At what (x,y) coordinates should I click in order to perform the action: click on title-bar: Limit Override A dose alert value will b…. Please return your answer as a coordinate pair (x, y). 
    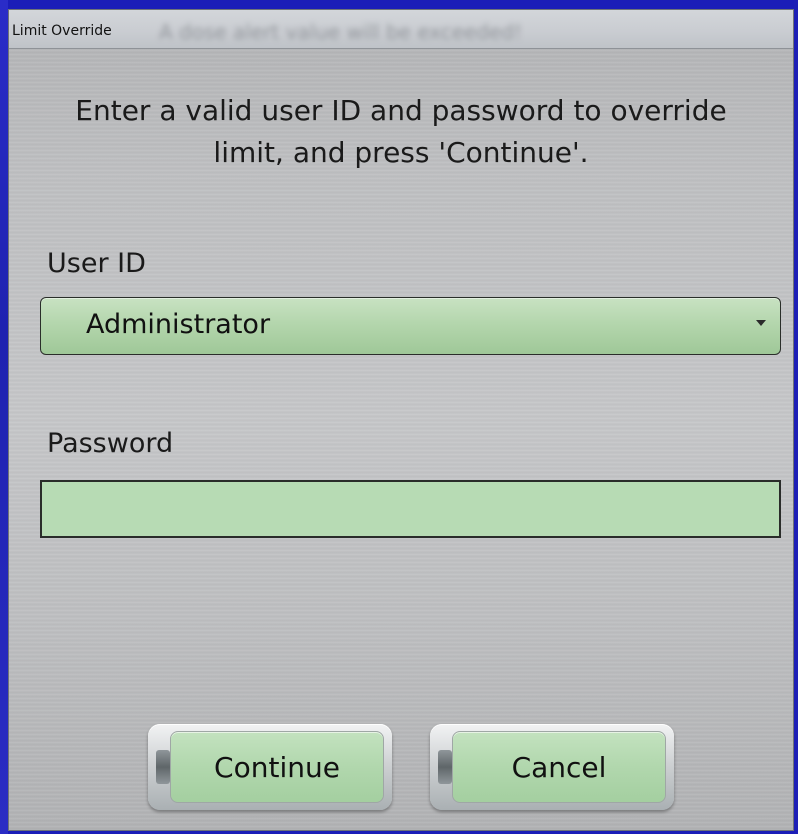
    Looking at the image, I should click on (401, 29).